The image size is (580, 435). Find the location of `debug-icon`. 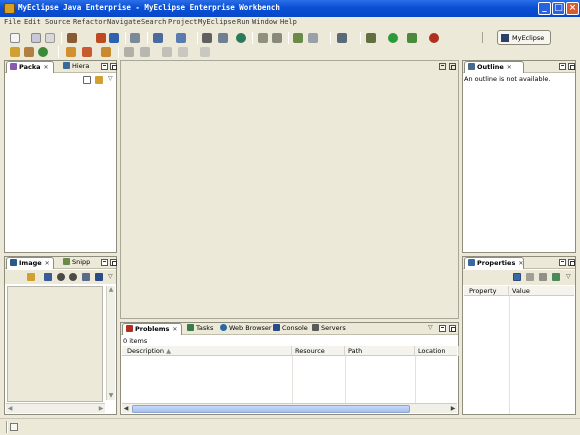

debug-icon is located at coordinates (412, 38).